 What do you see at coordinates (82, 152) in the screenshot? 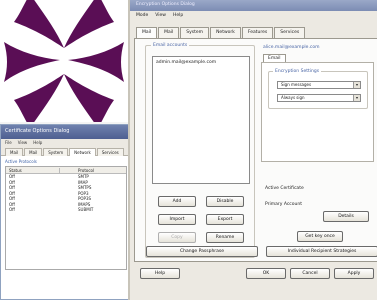
I see `bg-tab-4: Network` at bounding box center [82, 152].